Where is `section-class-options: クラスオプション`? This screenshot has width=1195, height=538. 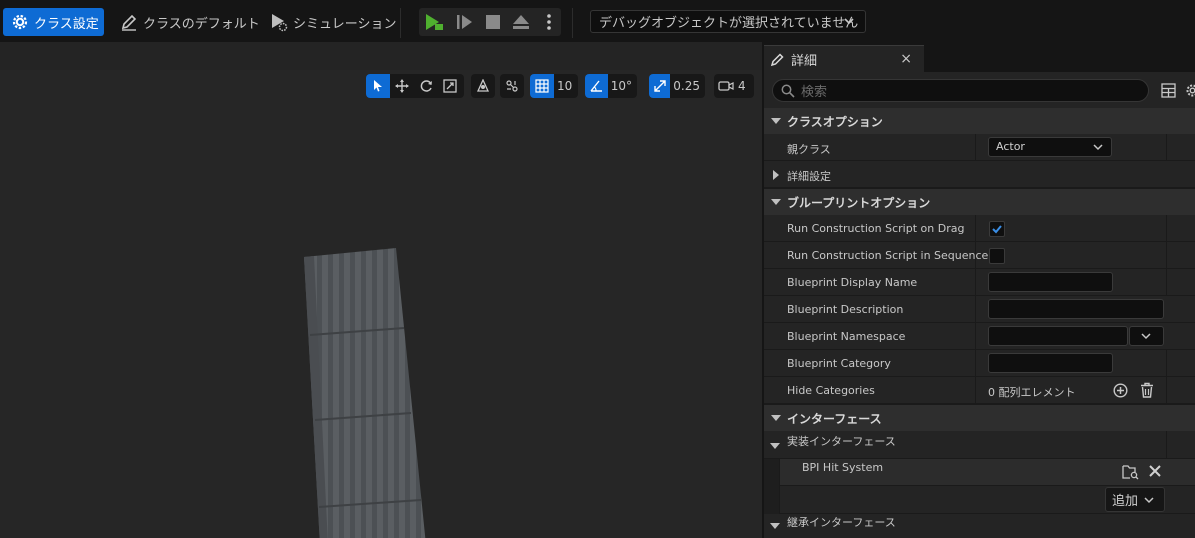 section-class-options: クラスオプション is located at coordinates (979, 121).